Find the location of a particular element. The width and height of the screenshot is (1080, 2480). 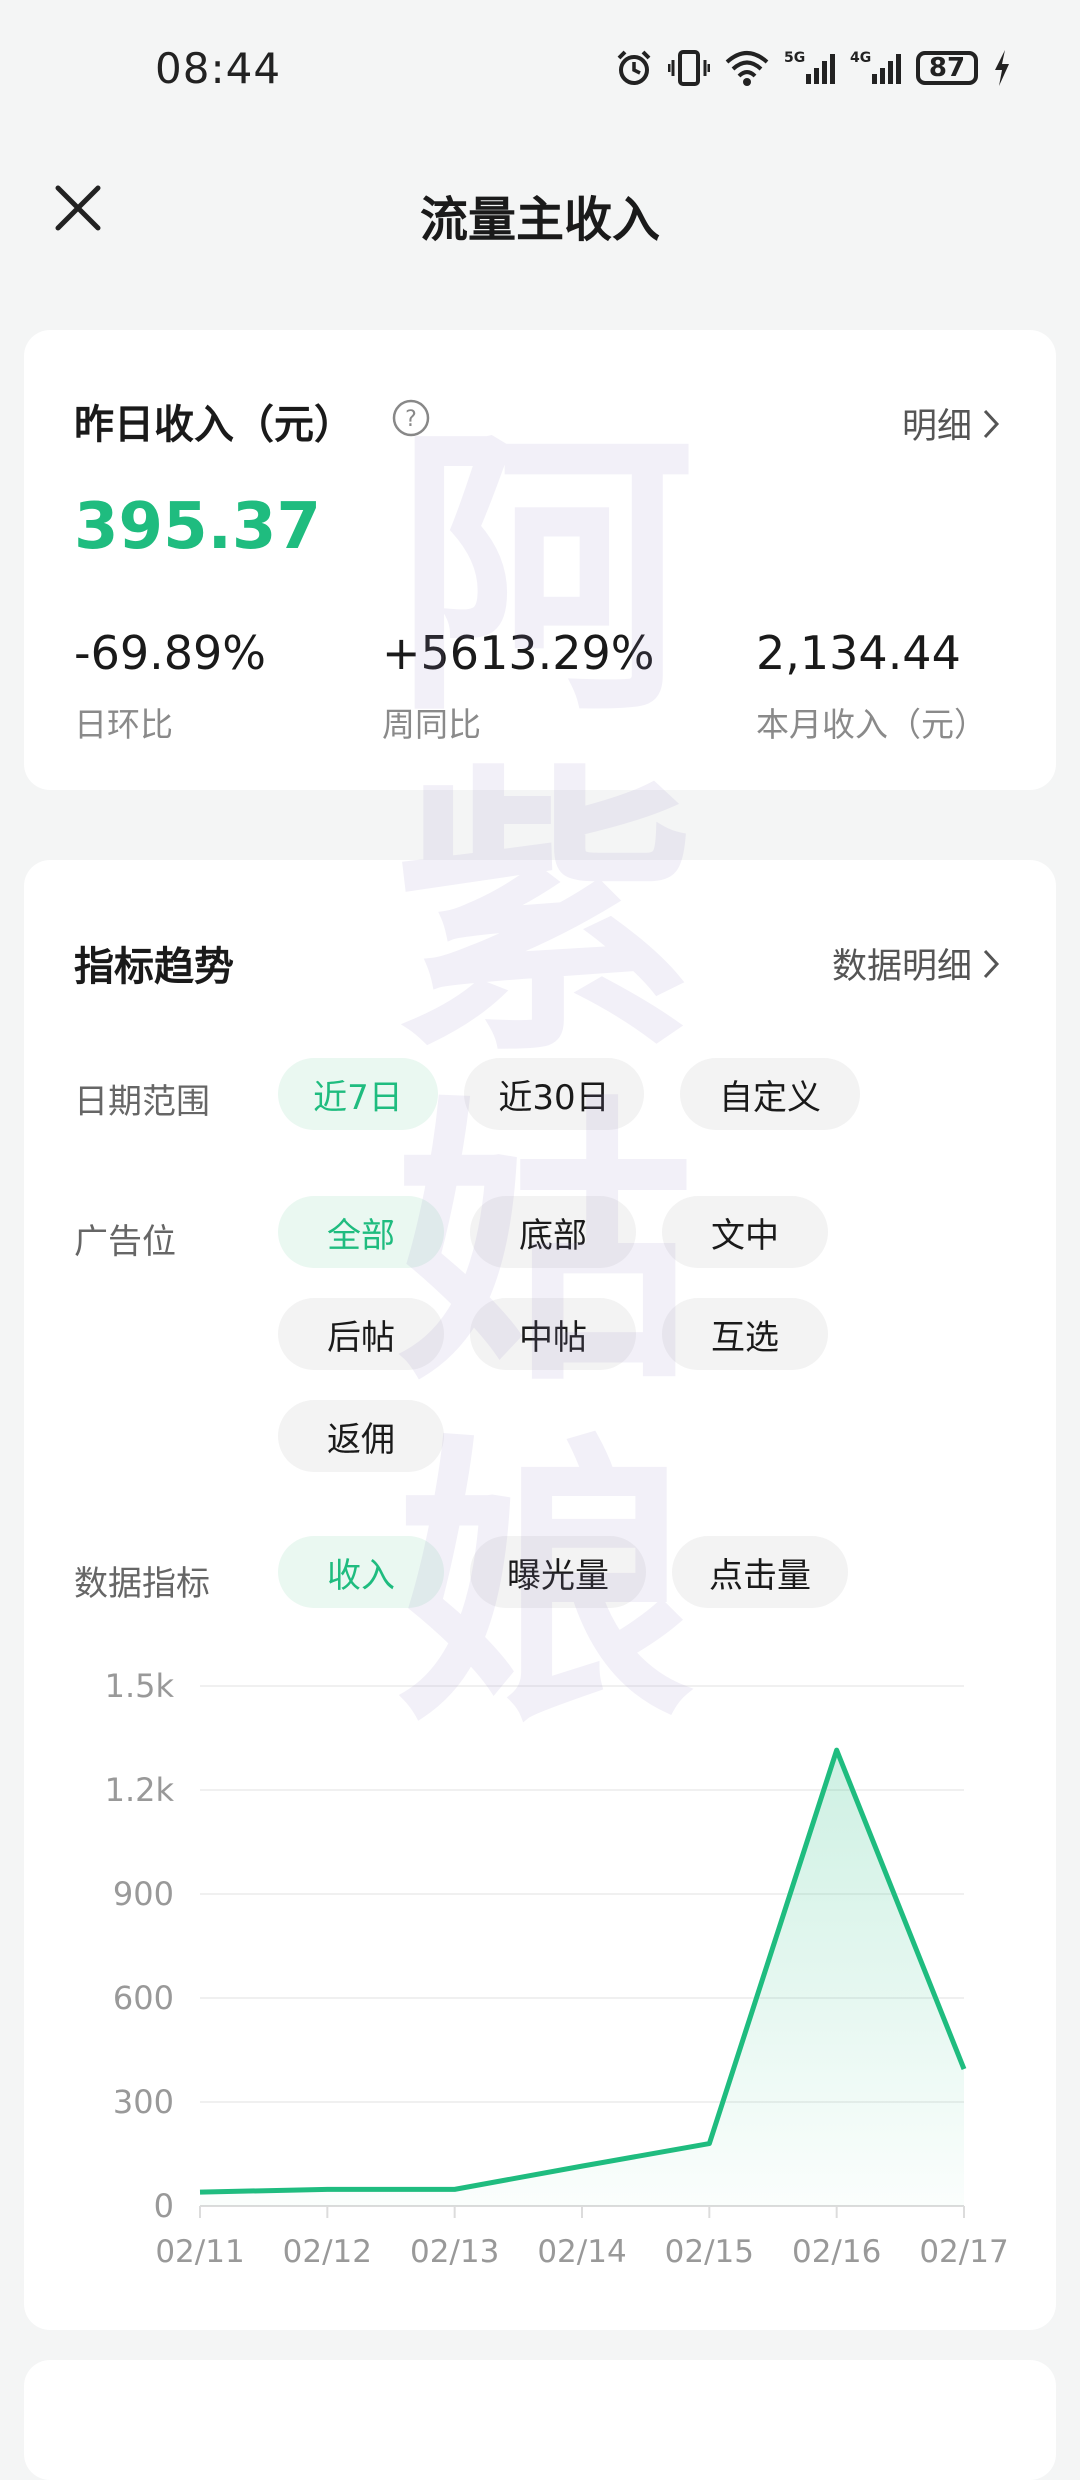

status-time: 08:44 is located at coordinates (218, 68).